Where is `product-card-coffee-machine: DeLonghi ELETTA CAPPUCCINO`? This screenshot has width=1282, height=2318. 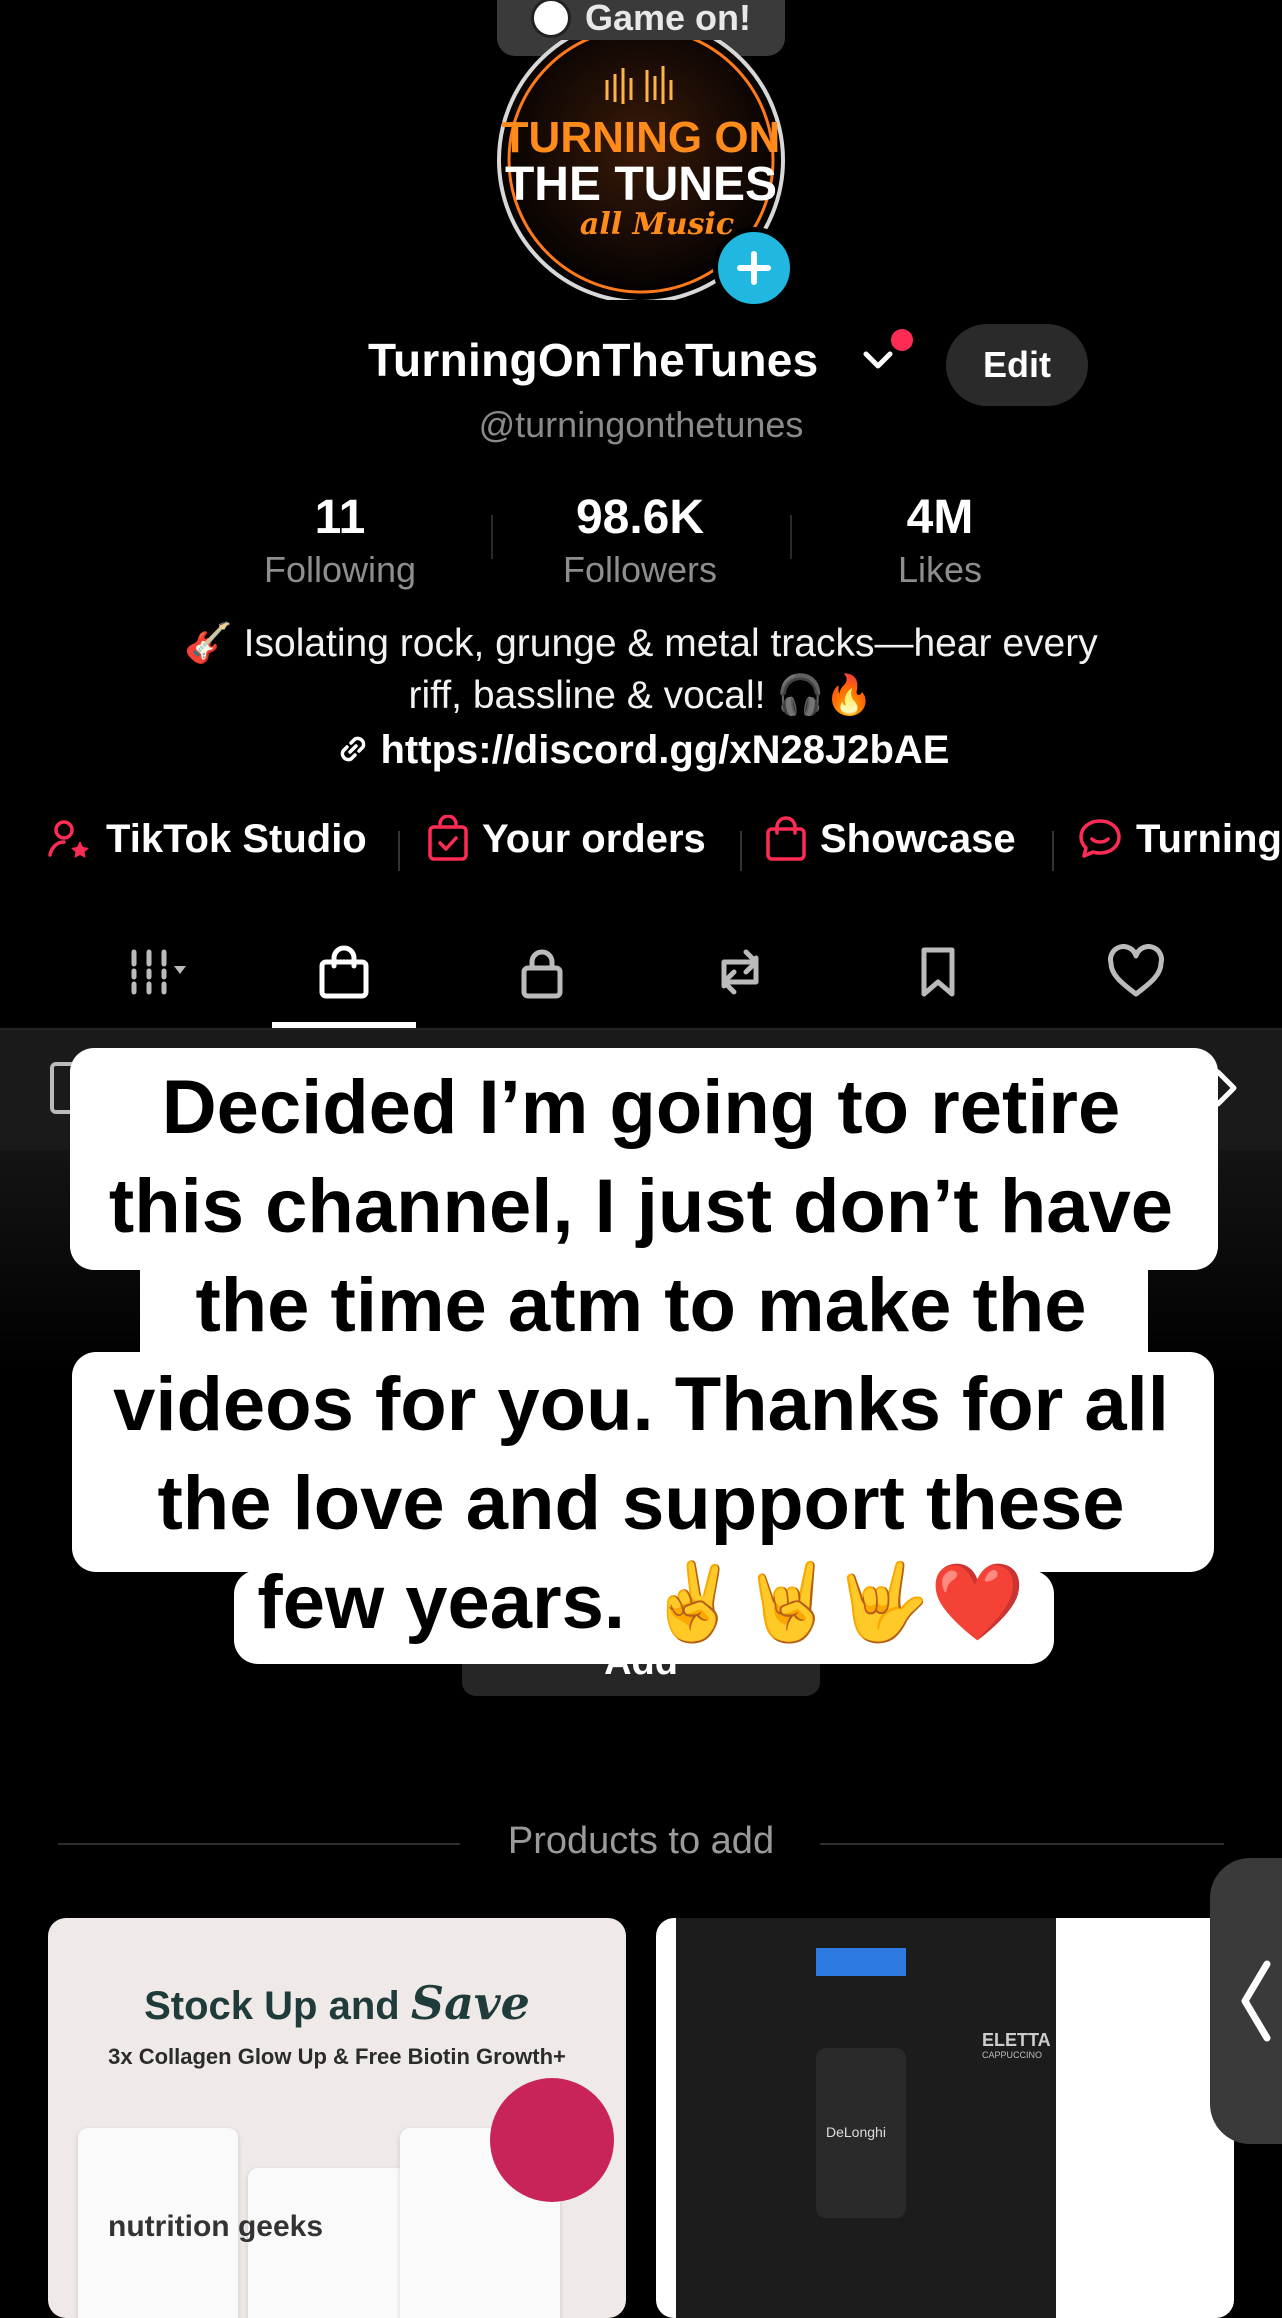 product-card-coffee-machine: DeLonghi ELETTA CAPPUCCINO is located at coordinates (945, 2118).